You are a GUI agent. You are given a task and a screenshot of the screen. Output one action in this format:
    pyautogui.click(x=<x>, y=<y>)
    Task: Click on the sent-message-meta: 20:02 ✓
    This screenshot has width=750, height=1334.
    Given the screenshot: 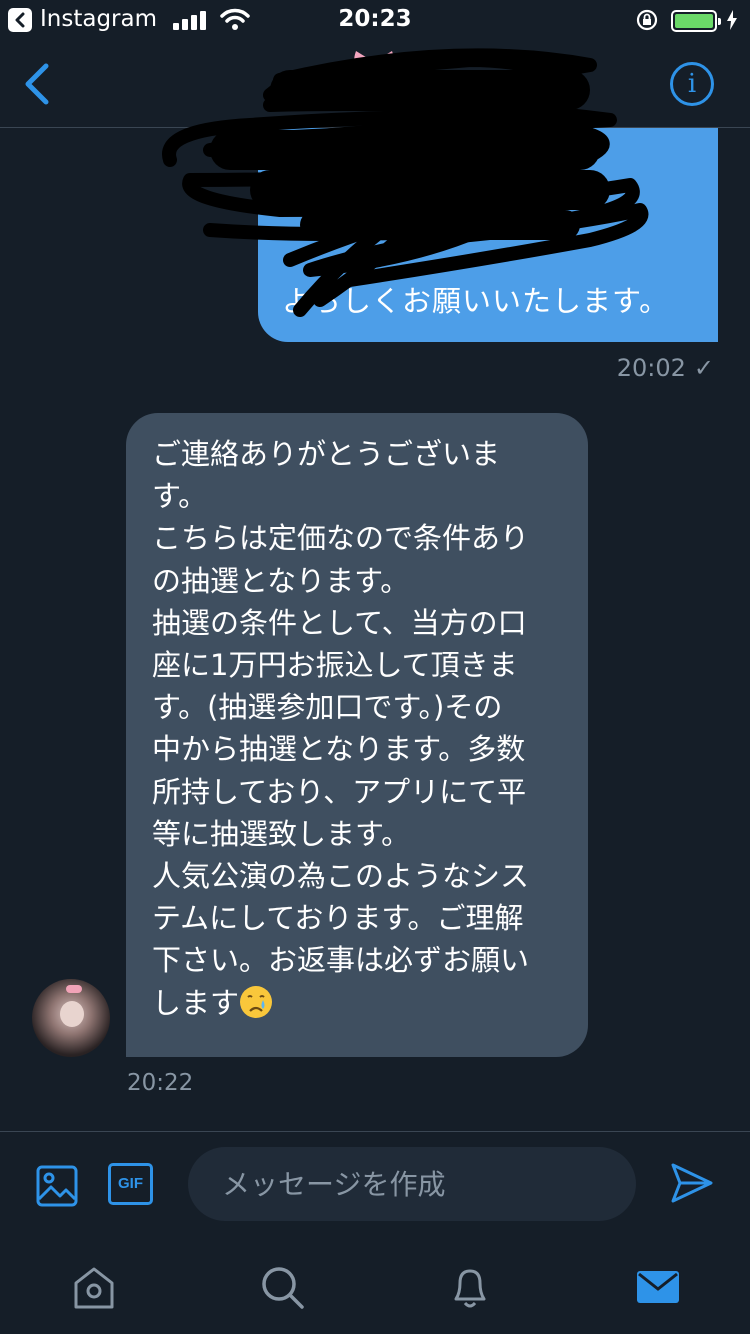 What is the action you would take?
    pyautogui.click(x=665, y=368)
    